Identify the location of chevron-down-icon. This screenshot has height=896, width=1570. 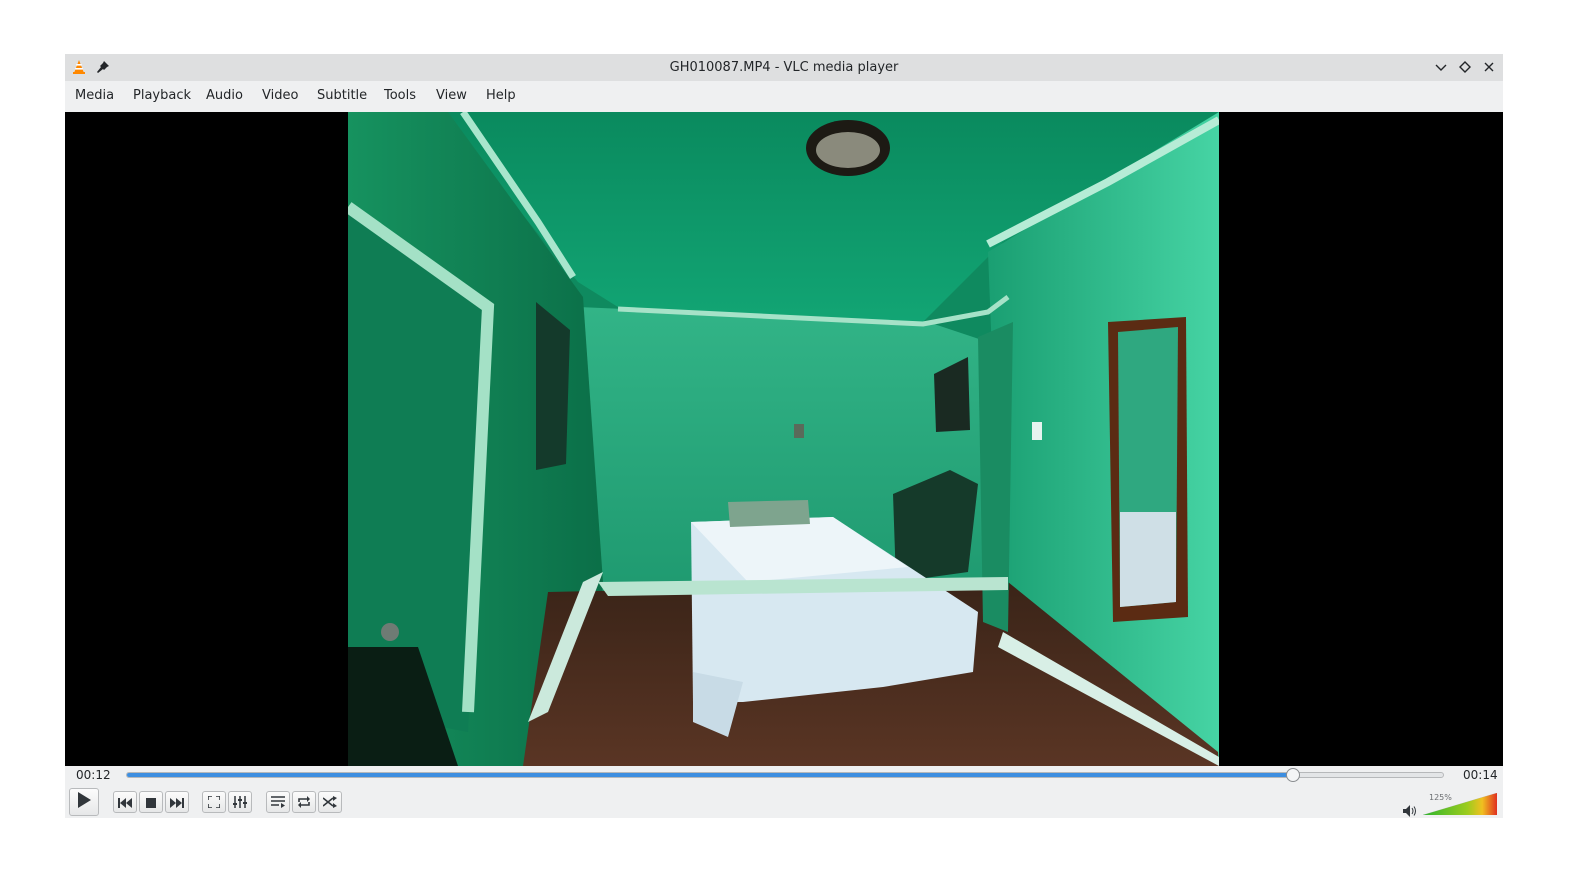
(1441, 67).